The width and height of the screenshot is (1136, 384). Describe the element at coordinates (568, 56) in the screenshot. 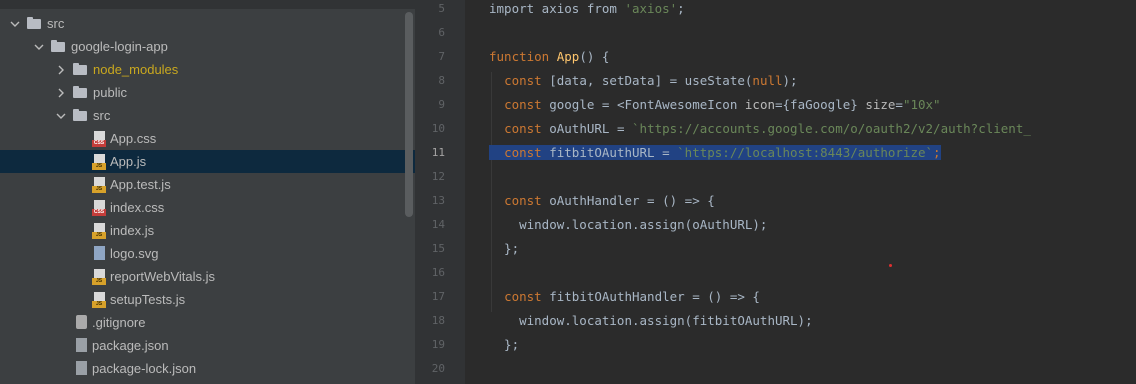

I see `code-token: App` at that location.